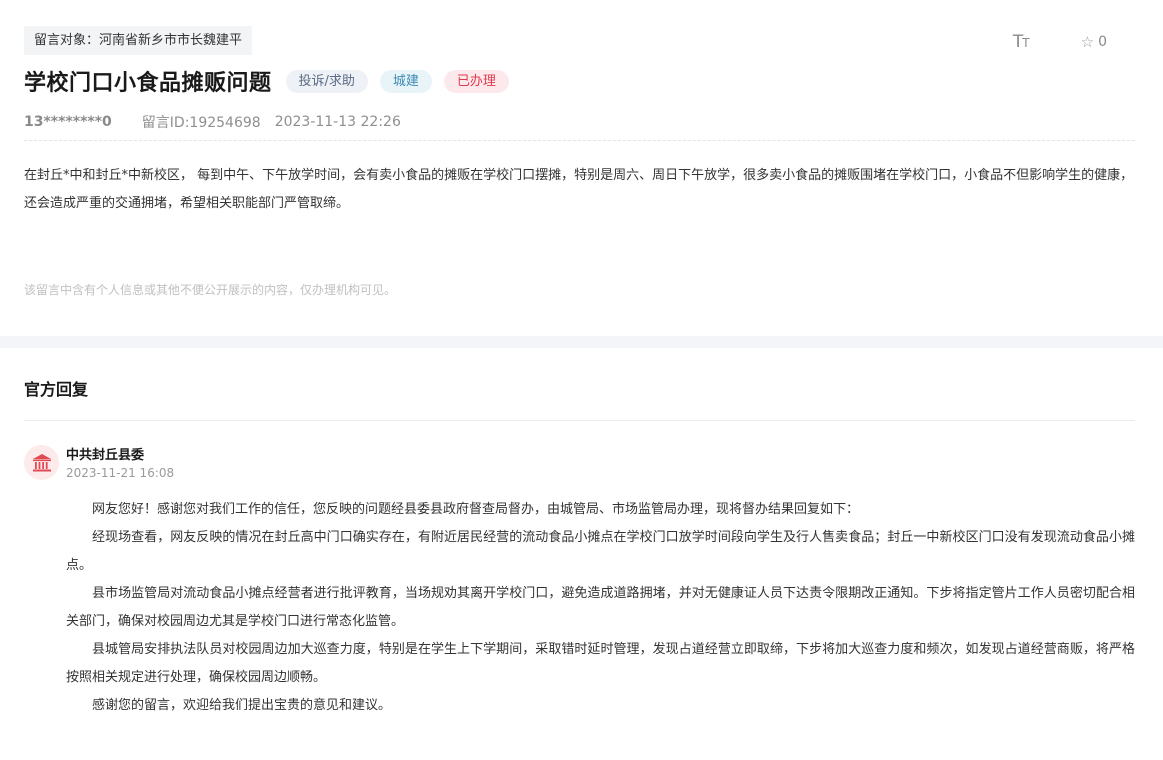 The width and height of the screenshot is (1163, 760). What do you see at coordinates (105, 455) in the screenshot?
I see `reply-org-name: 中共封丘县委` at bounding box center [105, 455].